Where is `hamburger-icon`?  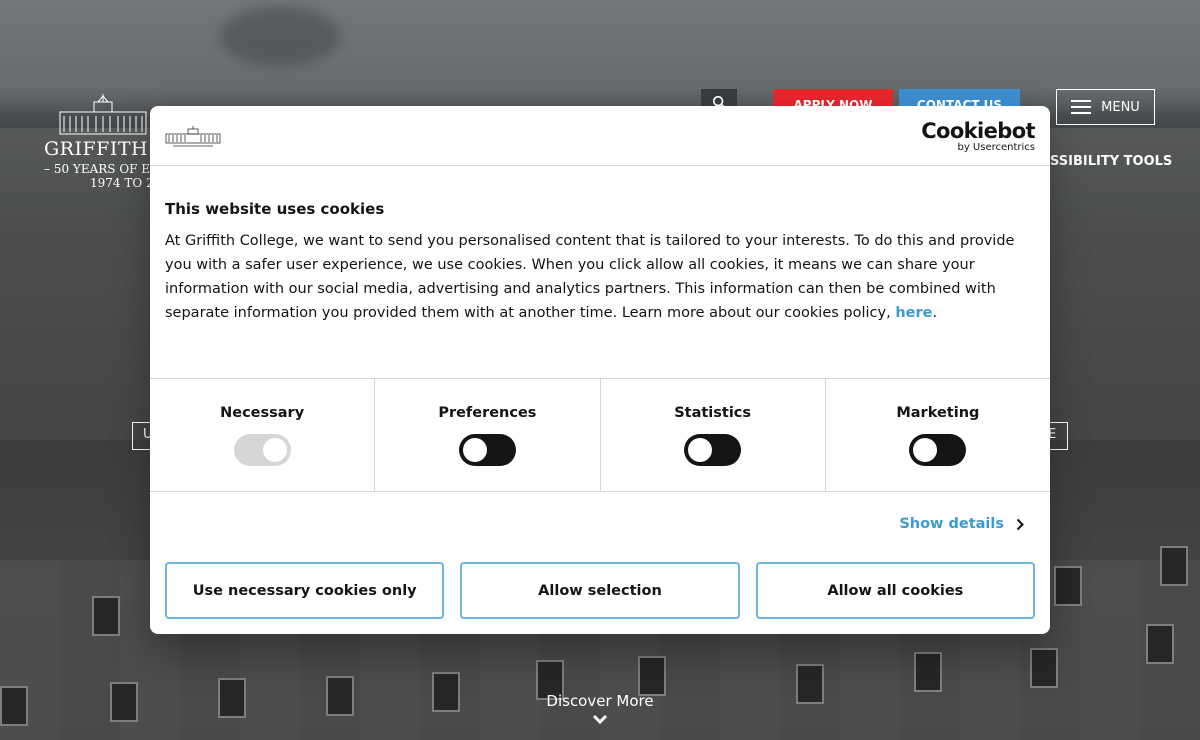
hamburger-icon is located at coordinates (1081, 107).